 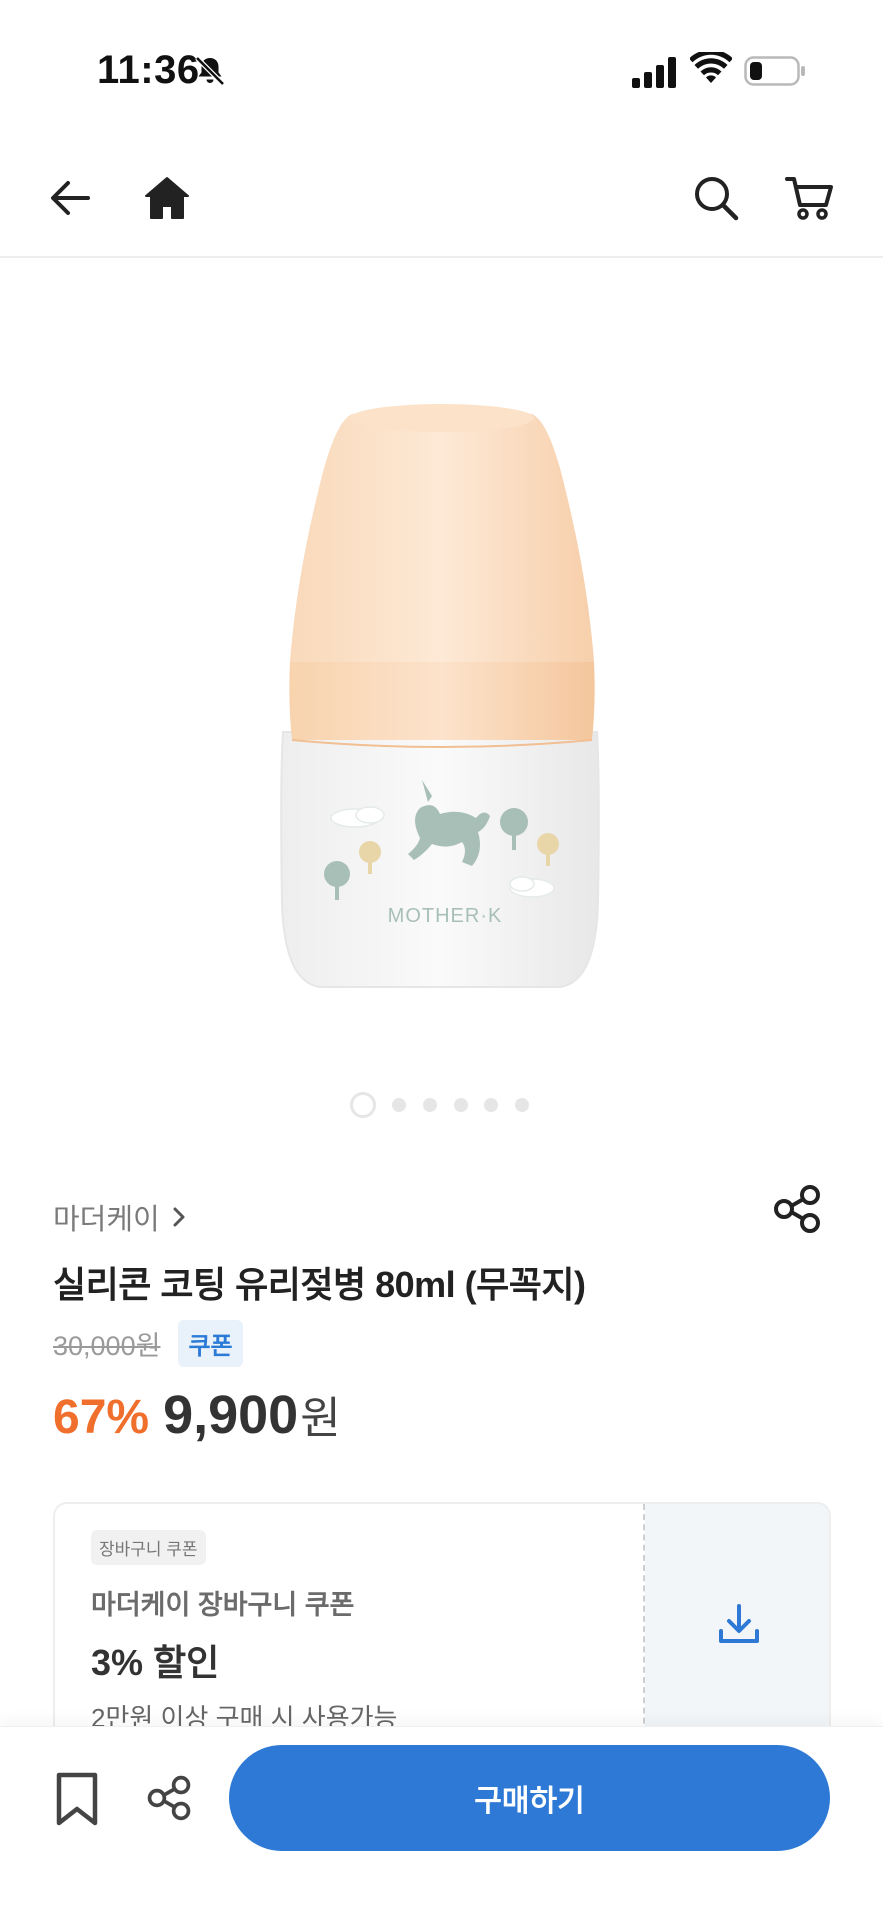 I want to click on original-price-row: 30,000원 쿠폰, so click(x=148, y=1343).